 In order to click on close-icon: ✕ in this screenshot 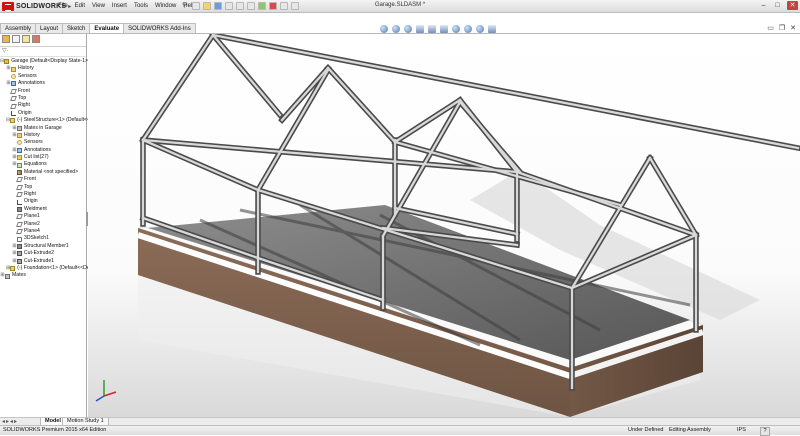, I will do `click(792, 5)`.